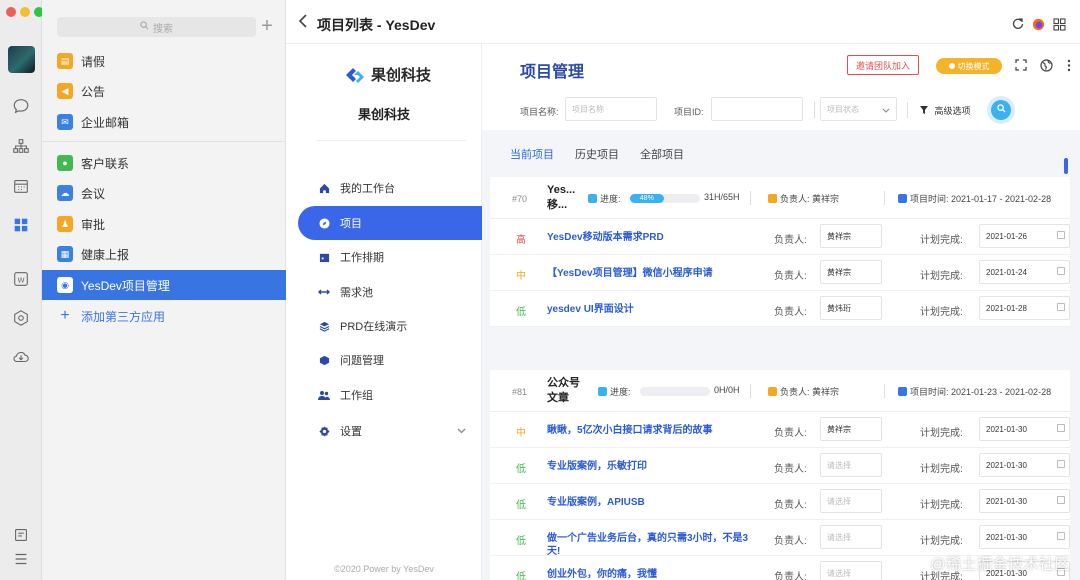 The height and width of the screenshot is (580, 1080). Describe the element at coordinates (21, 279) in the screenshot. I see `word-doc-icon: W` at that location.